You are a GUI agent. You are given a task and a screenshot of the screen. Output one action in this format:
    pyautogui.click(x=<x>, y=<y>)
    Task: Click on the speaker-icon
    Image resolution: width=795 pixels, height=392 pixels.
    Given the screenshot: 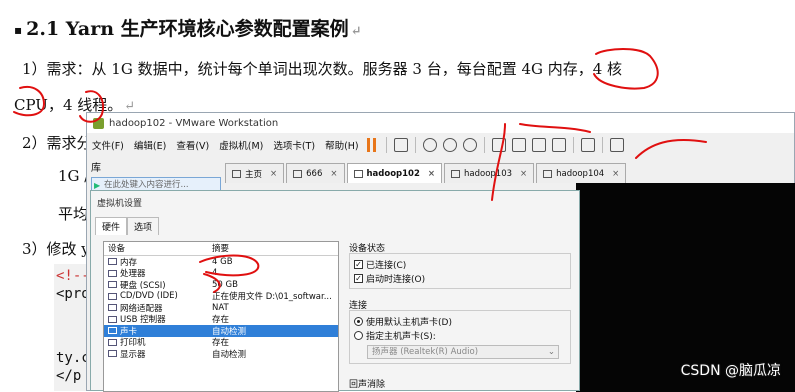 What is the action you would take?
    pyautogui.click(x=112, y=331)
    